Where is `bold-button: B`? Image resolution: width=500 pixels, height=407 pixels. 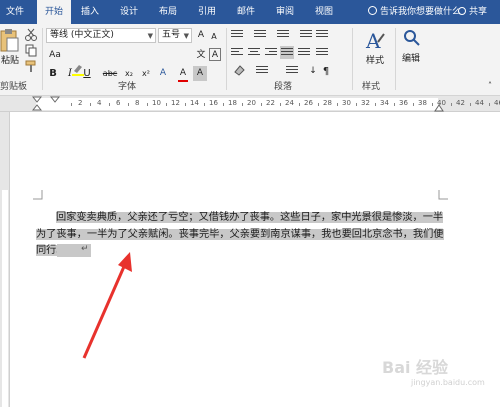
bold-button: B is located at coordinates (53, 73).